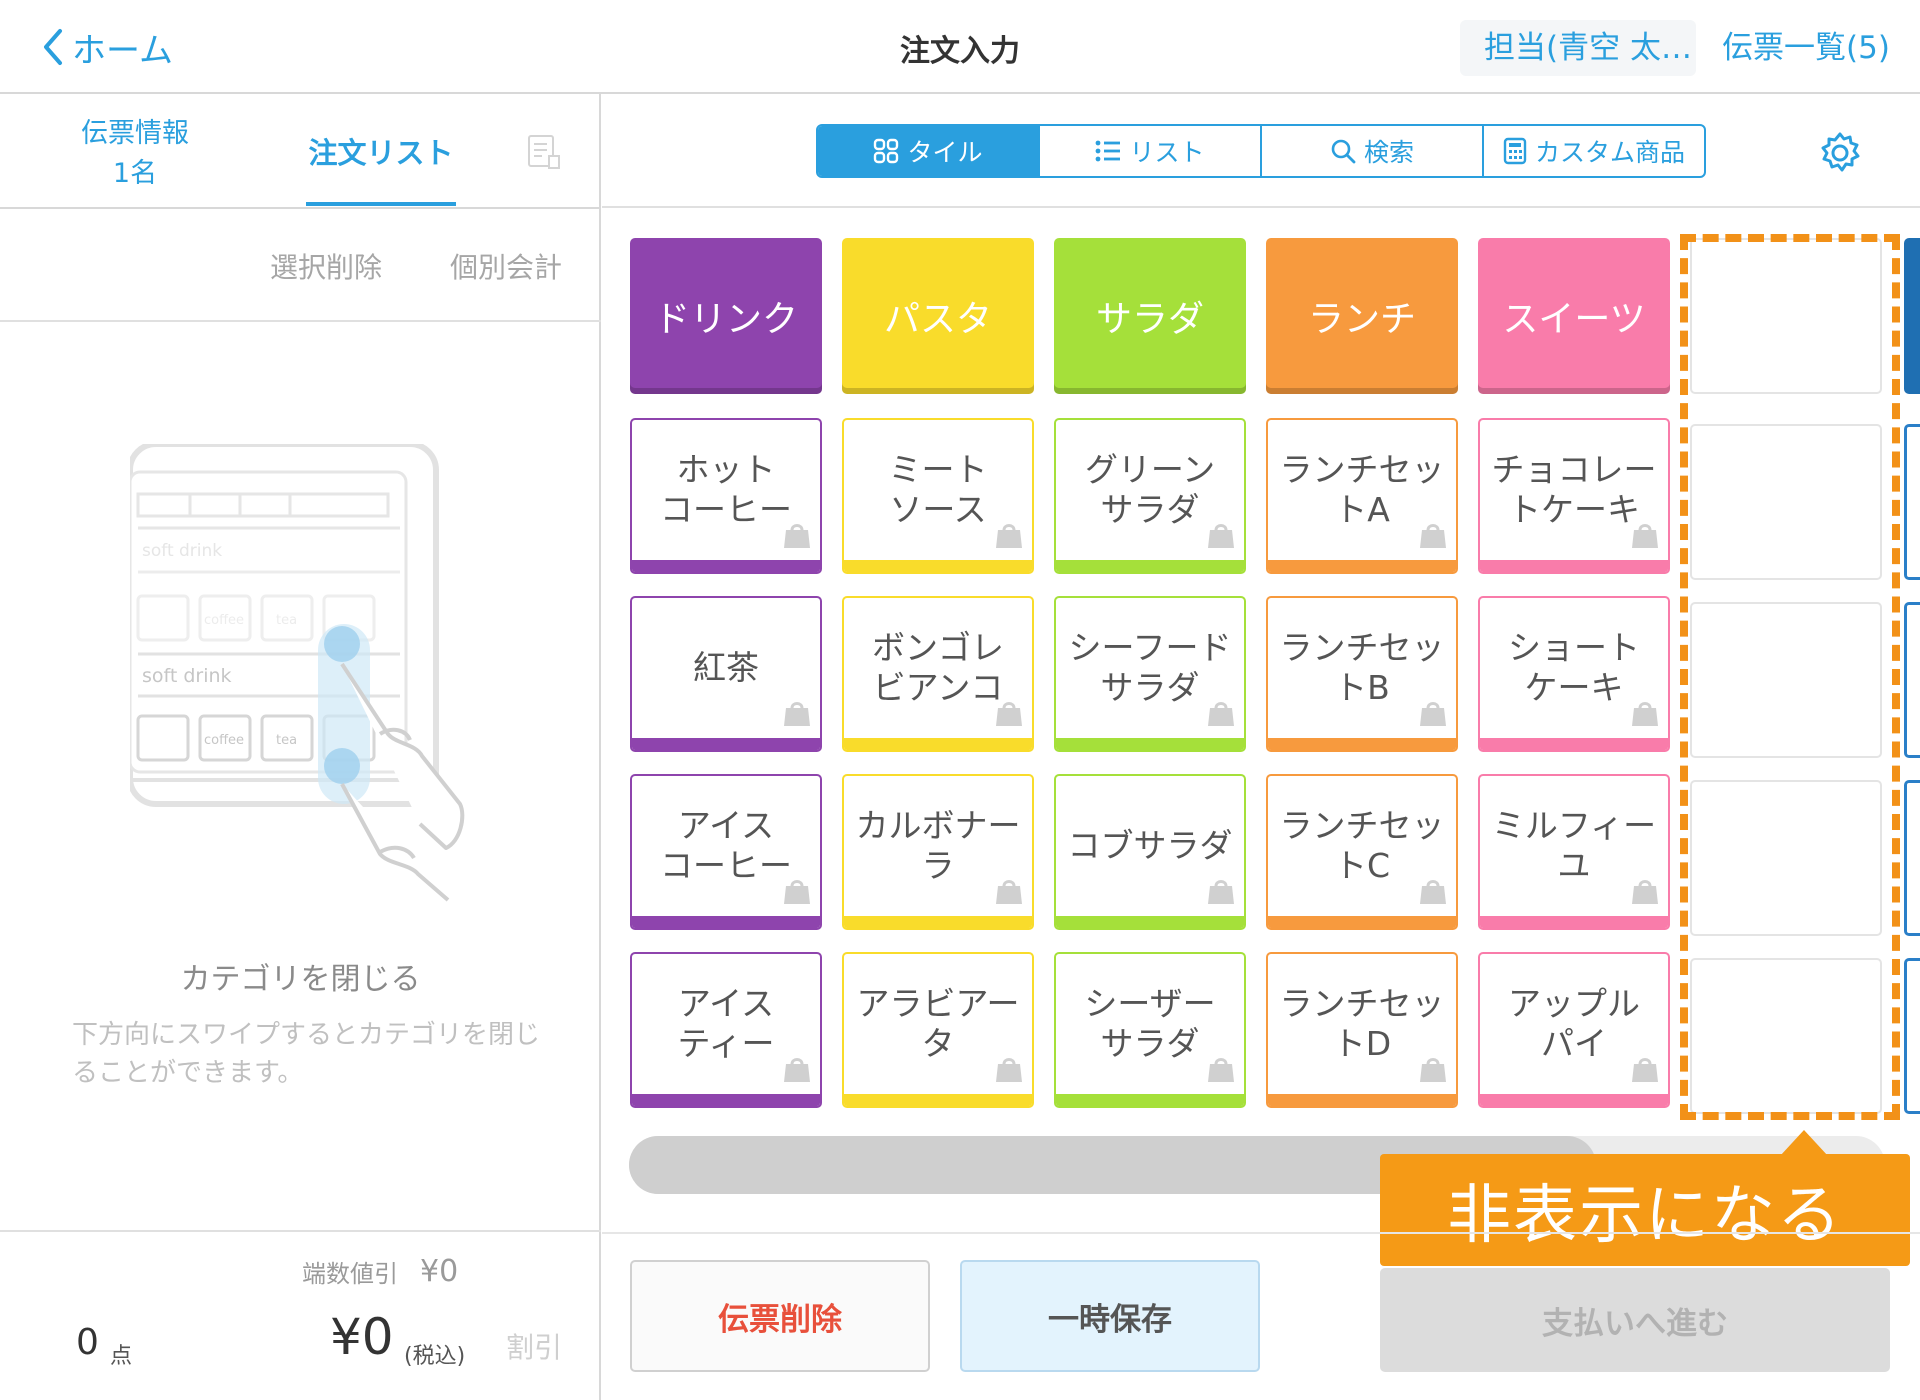  Describe the element at coordinates (726, 496) in the screenshot. I see `product-tile: ホット コーヒー` at that location.